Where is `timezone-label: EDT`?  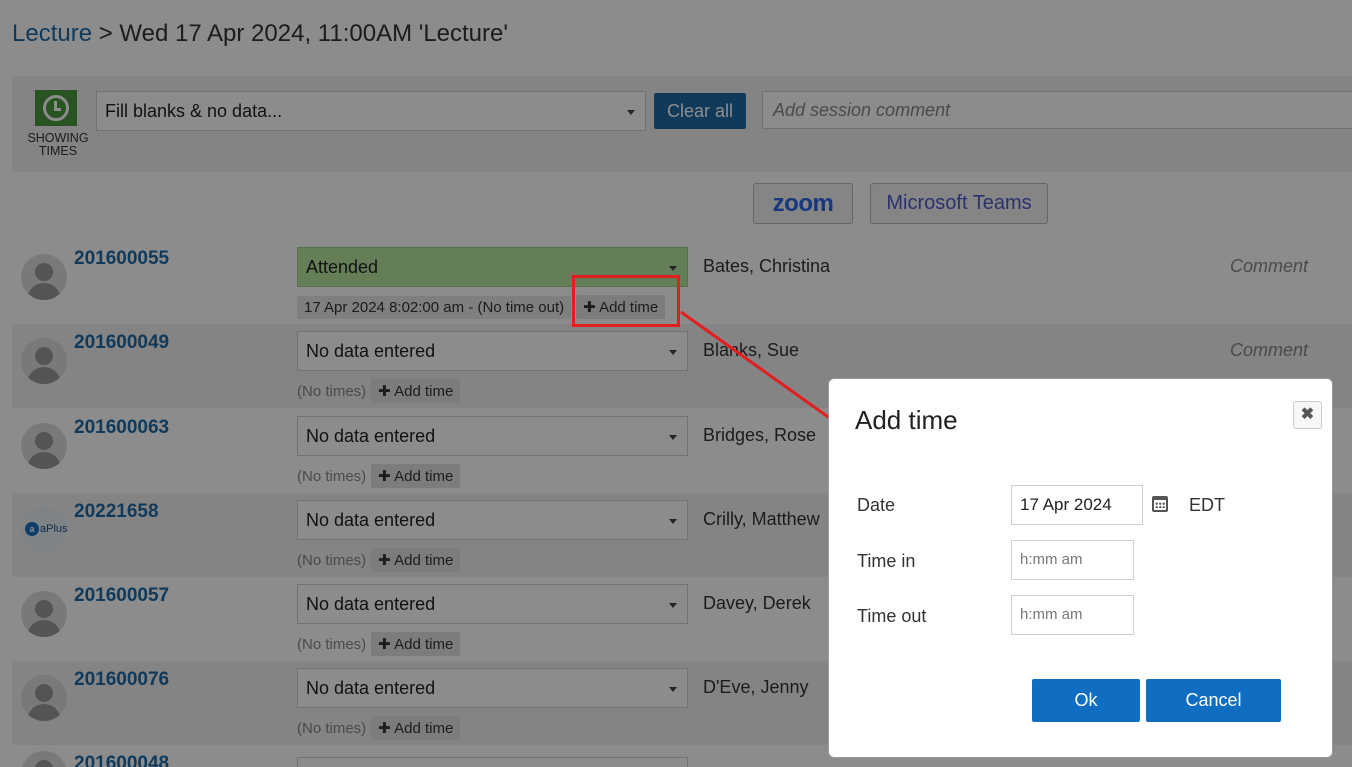 timezone-label: EDT is located at coordinates (1207, 505).